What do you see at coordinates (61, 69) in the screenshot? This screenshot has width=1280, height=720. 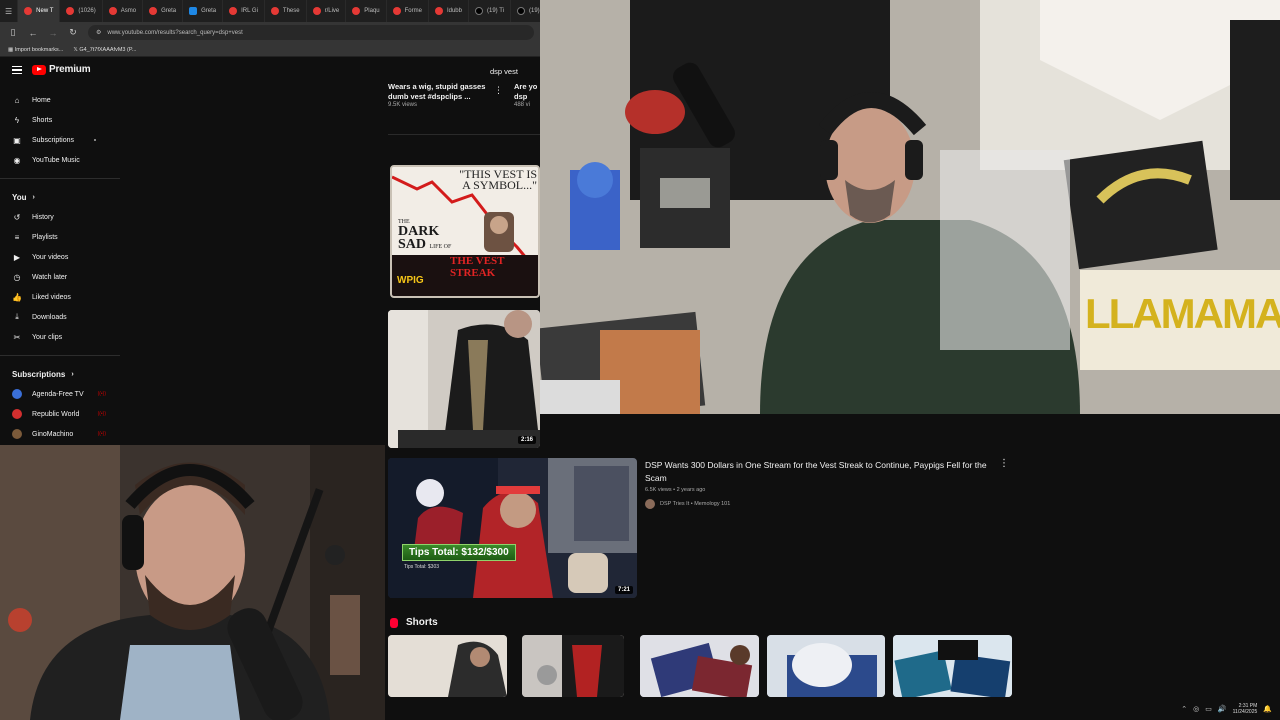 I see `youtube-logo: Premium` at bounding box center [61, 69].